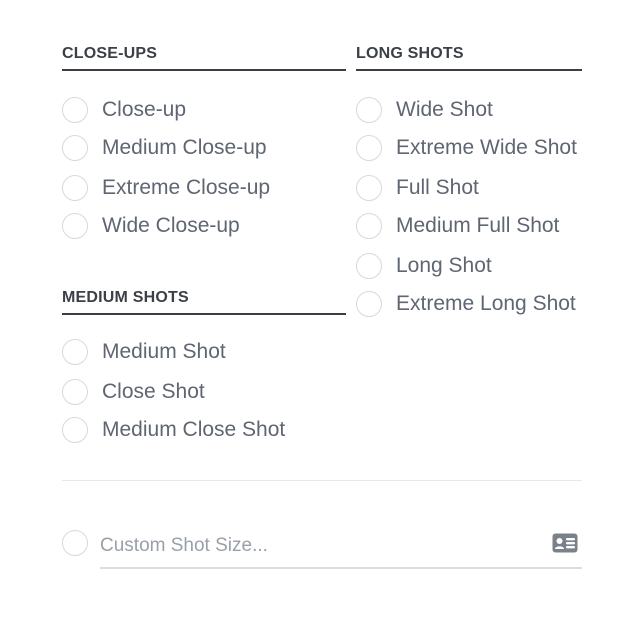  I want to click on option-label: Extreme Wide Shot, so click(486, 147).